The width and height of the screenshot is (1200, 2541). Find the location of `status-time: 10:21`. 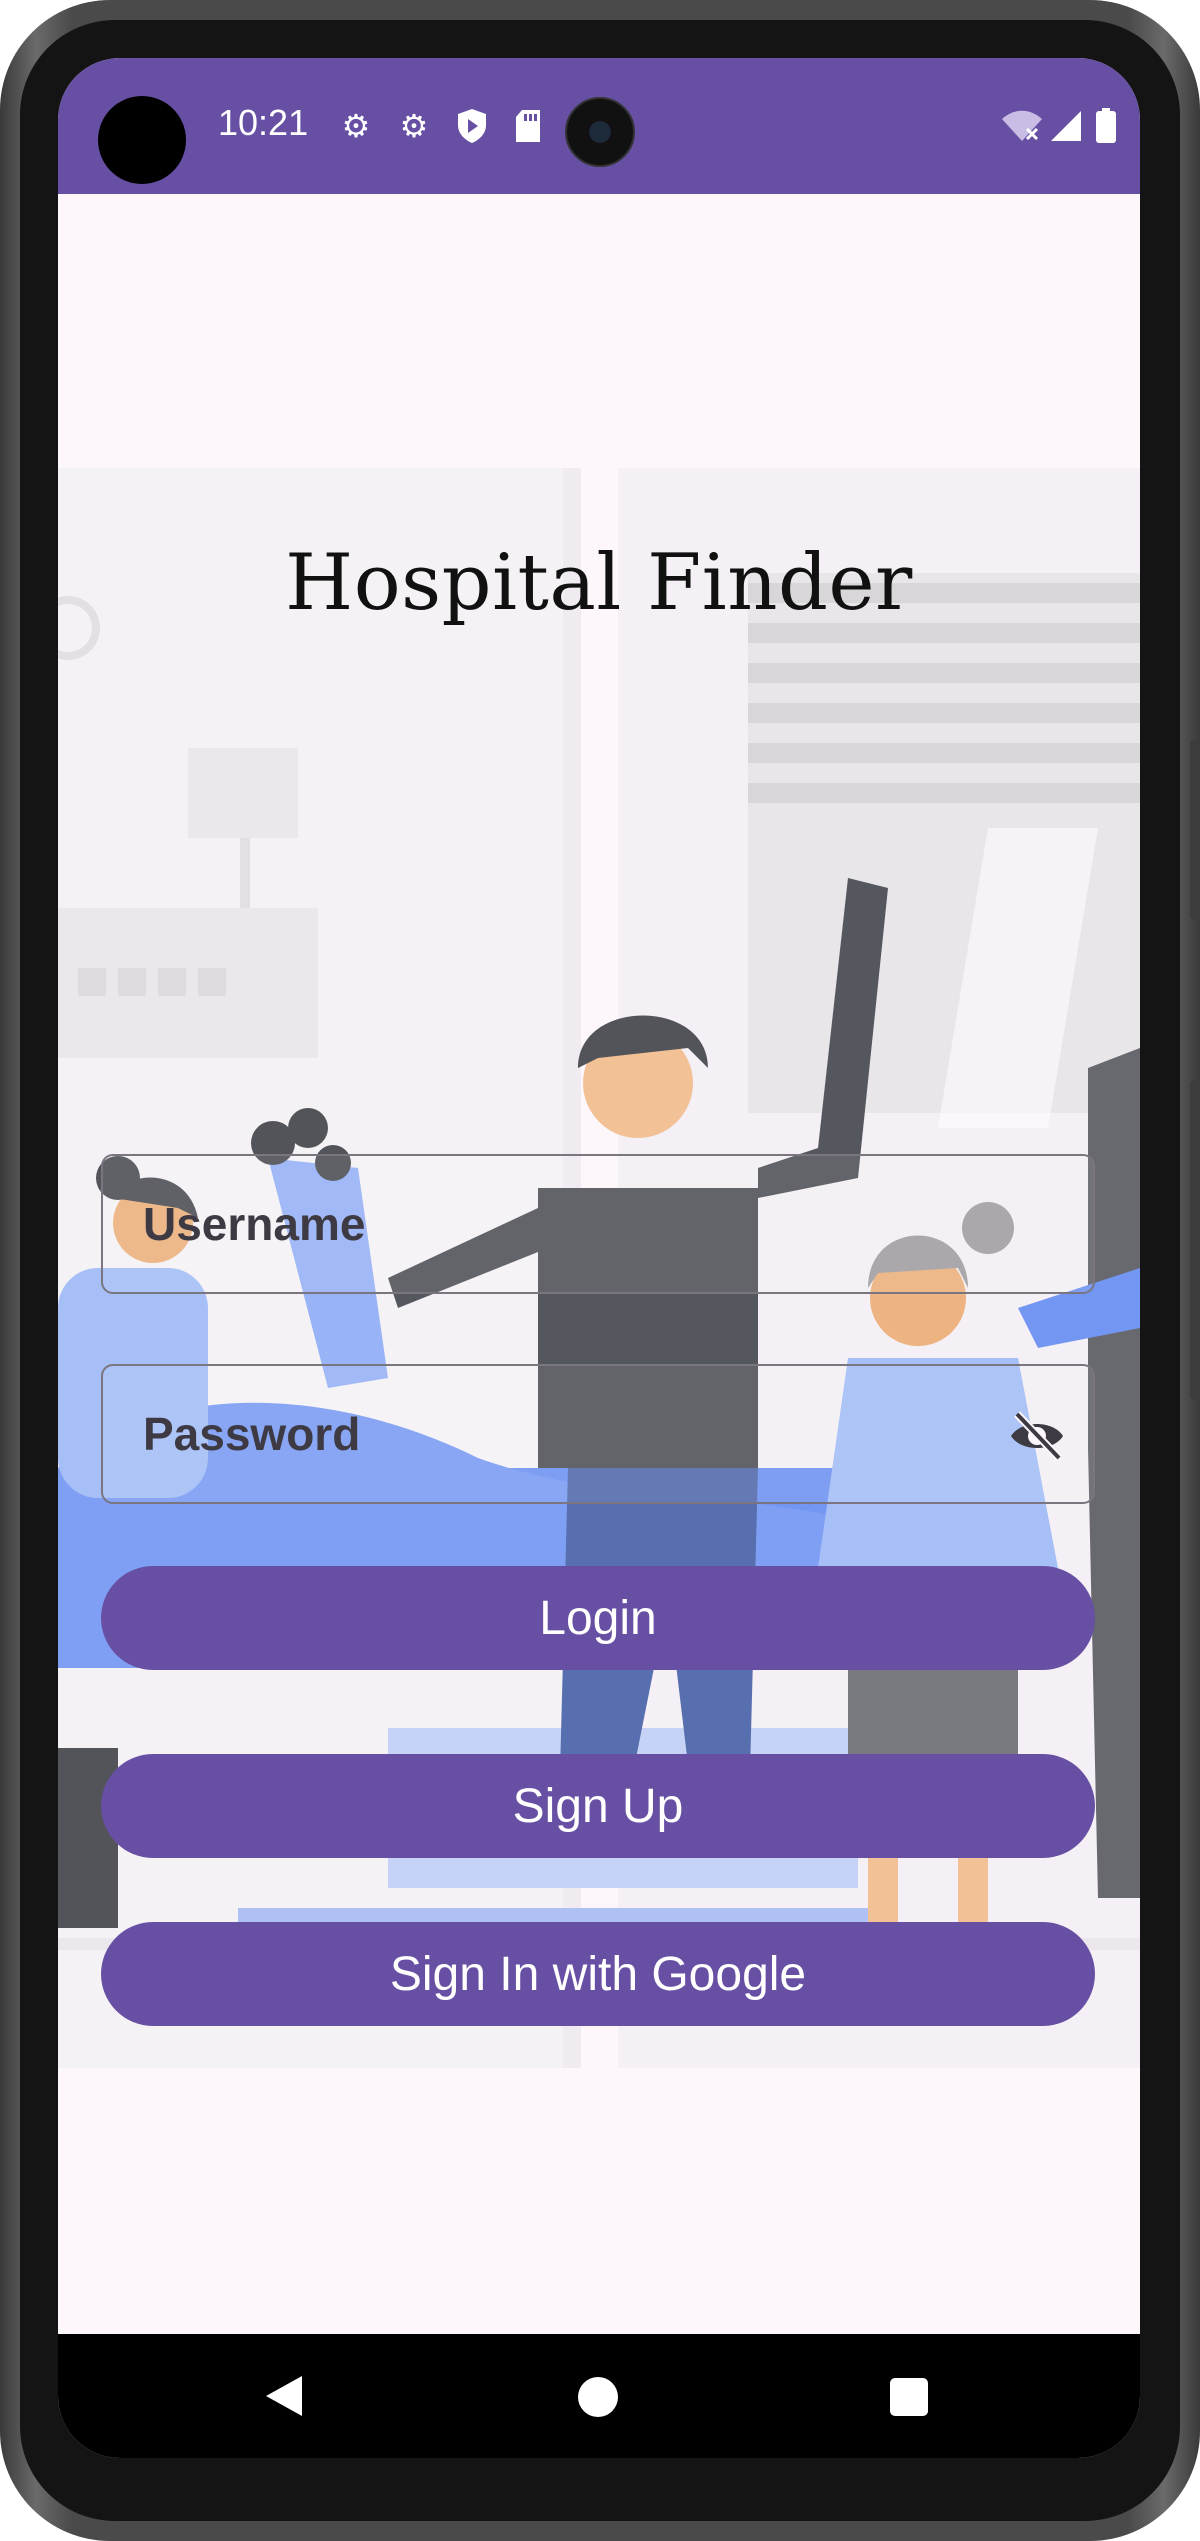

status-time: 10:21 is located at coordinates (263, 122).